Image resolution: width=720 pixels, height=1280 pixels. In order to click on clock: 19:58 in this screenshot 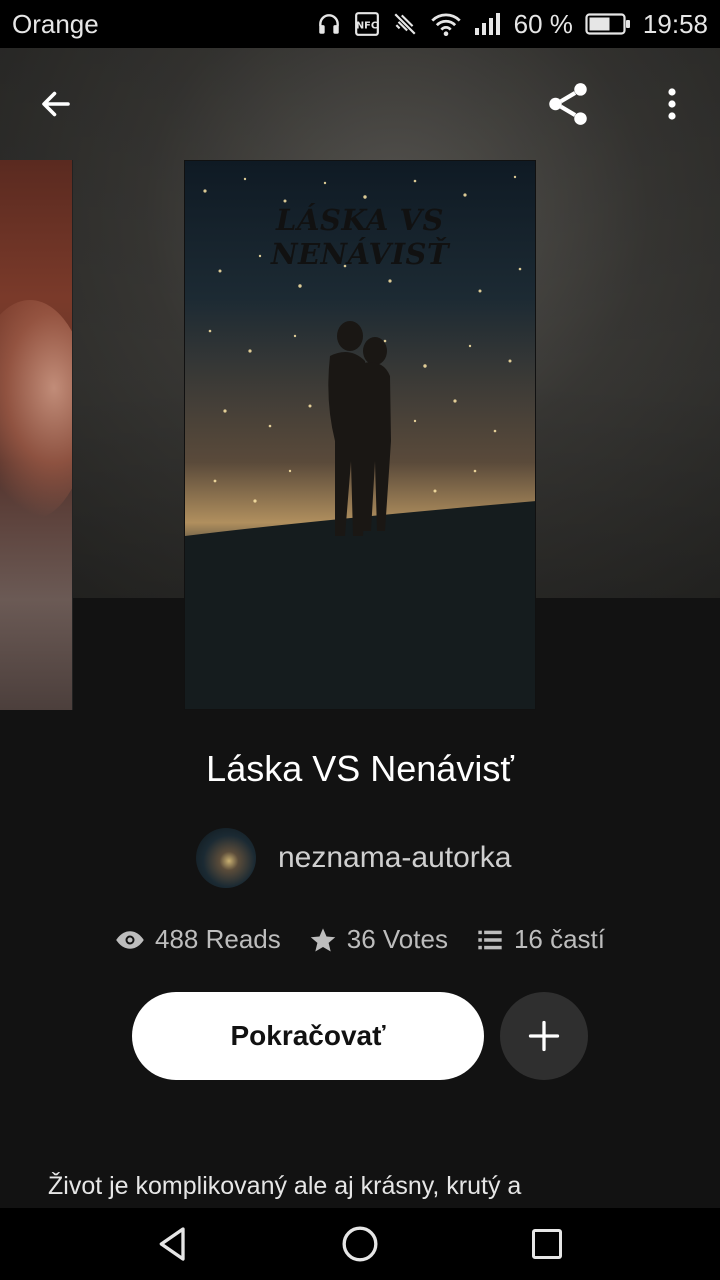, I will do `click(675, 23)`.